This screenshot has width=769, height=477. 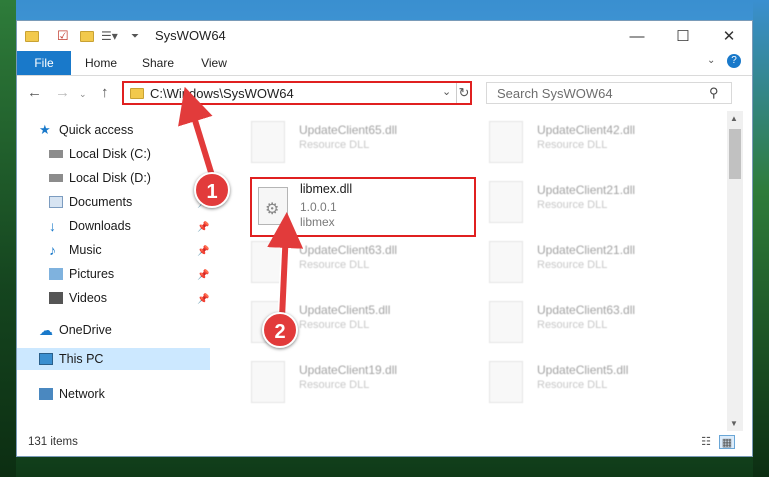 I want to click on step-2-badge: 2, so click(x=280, y=330).